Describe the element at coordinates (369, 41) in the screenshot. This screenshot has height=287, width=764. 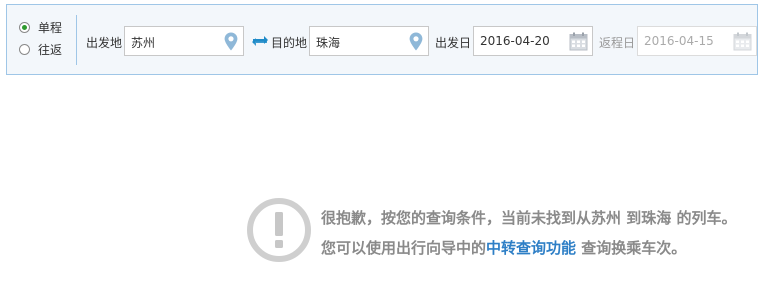
I see `destination-input: 珠海` at that location.